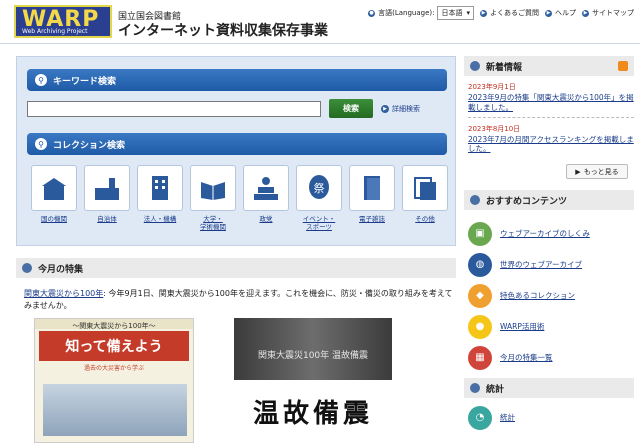 The height and width of the screenshot is (443, 640). I want to click on category-local-government: 自治体, so click(107, 198).